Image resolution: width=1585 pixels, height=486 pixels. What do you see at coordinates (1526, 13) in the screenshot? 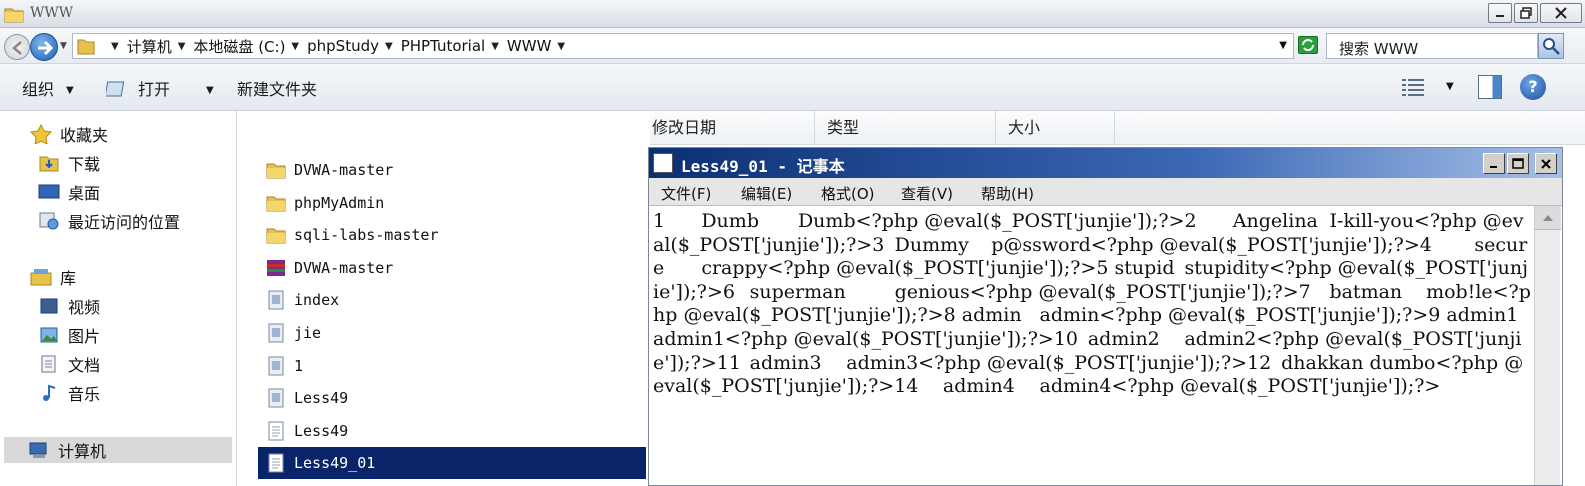
I see `restore-button` at bounding box center [1526, 13].